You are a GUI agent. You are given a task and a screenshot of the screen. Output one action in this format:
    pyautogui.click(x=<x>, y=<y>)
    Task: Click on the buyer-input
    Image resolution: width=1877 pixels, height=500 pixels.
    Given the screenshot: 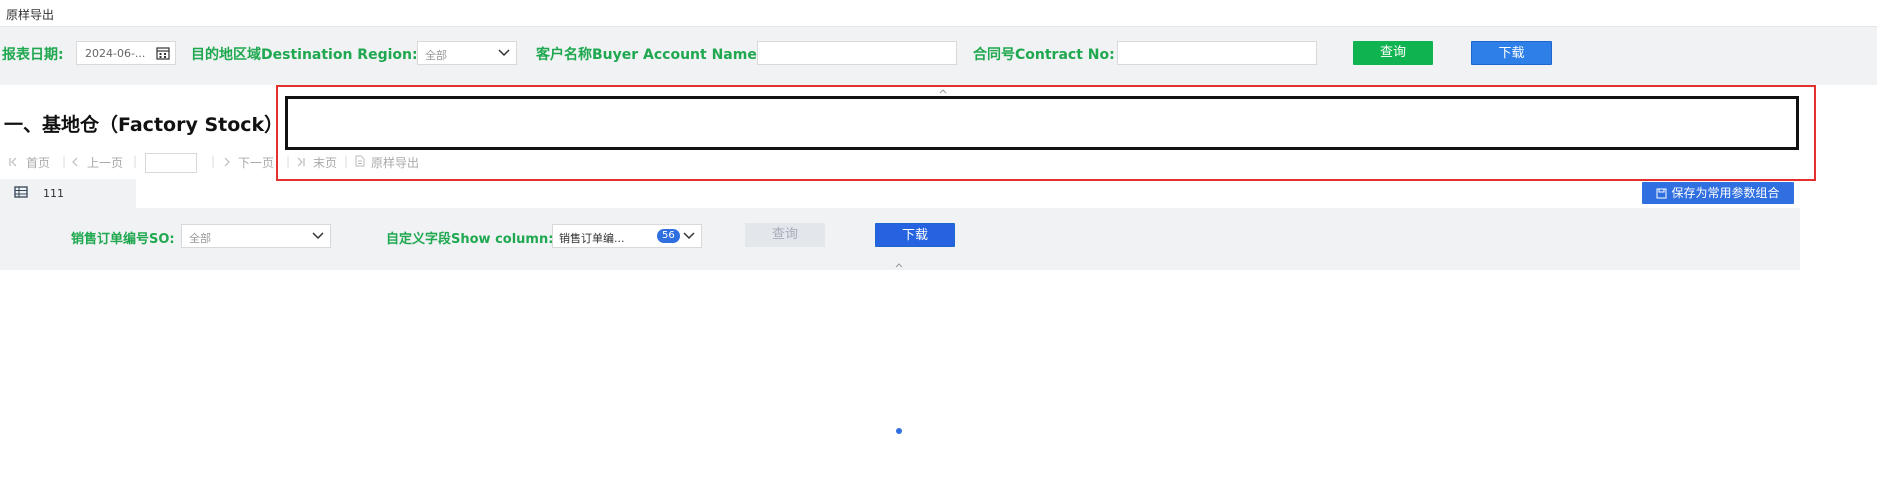 What is the action you would take?
    pyautogui.click(x=857, y=53)
    